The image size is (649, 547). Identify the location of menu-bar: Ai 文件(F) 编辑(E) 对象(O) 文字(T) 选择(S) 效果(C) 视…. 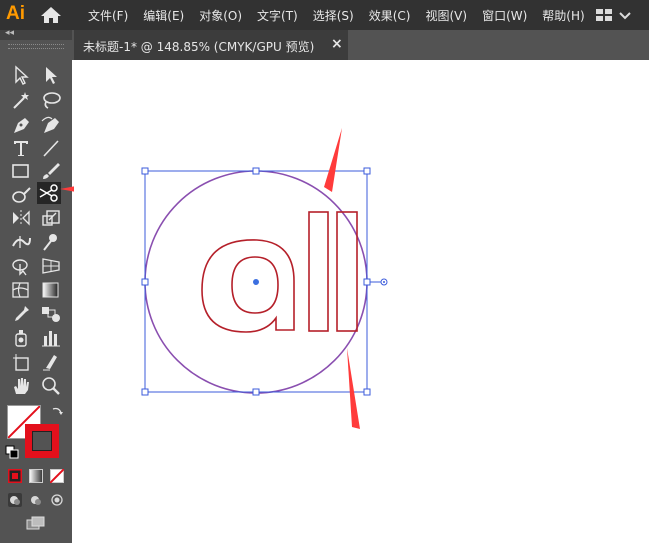
(324, 15).